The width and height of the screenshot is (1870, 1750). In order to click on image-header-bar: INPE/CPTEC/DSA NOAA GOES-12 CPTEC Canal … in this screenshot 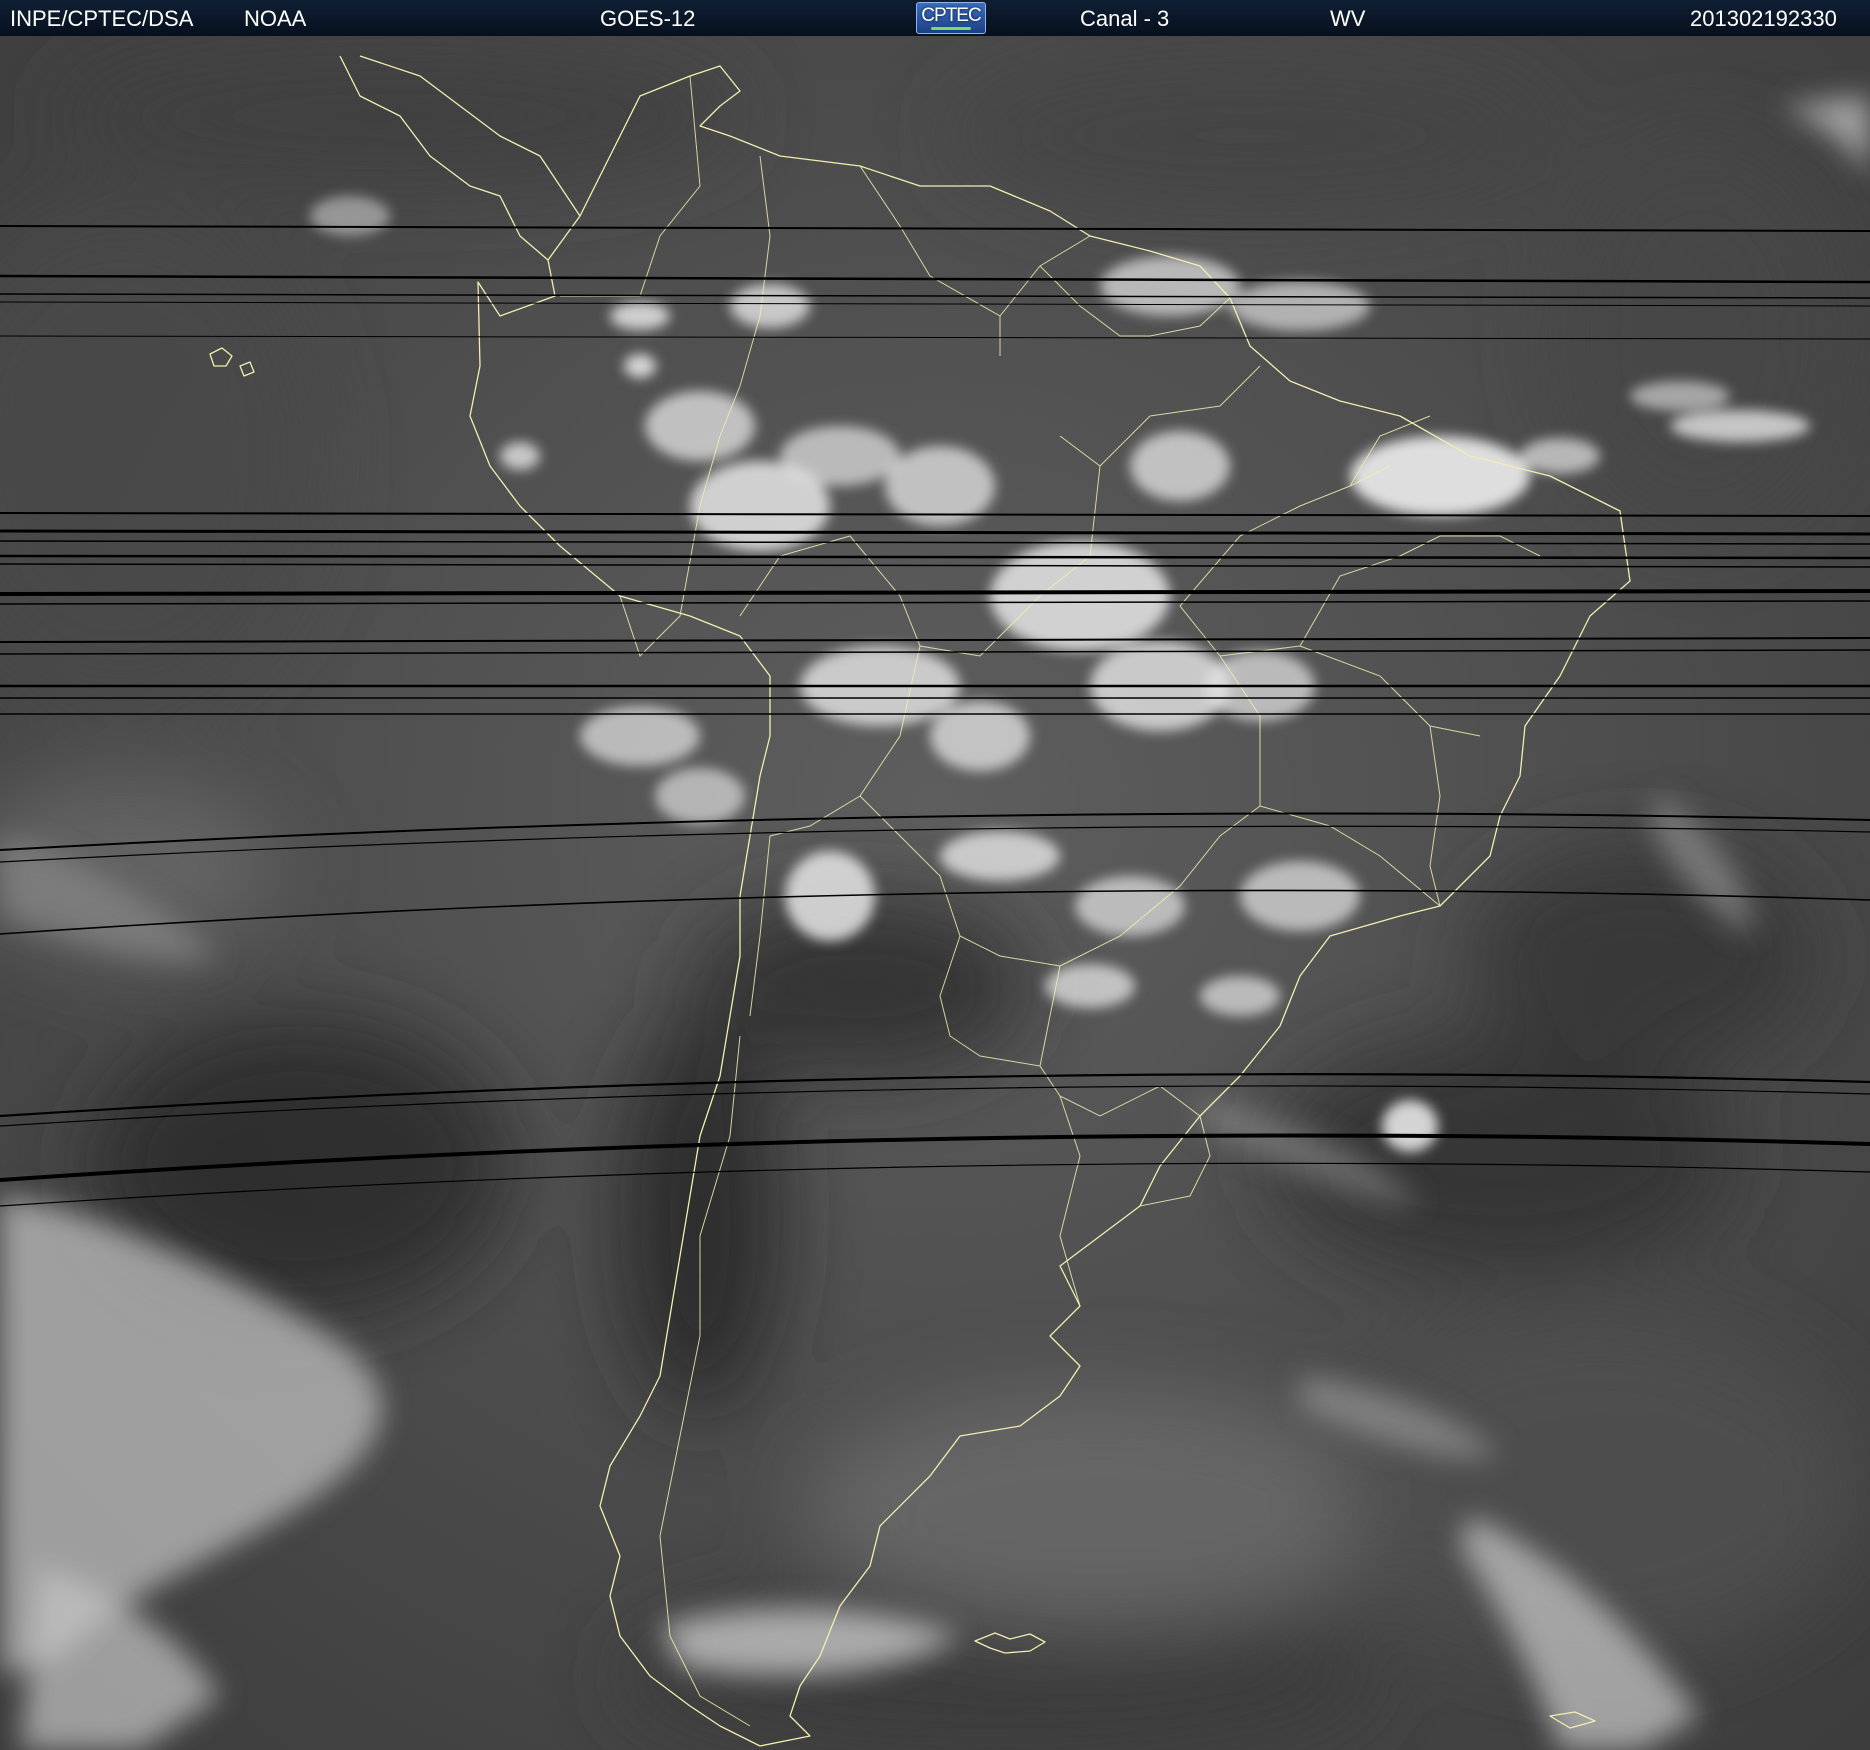, I will do `click(935, 18)`.